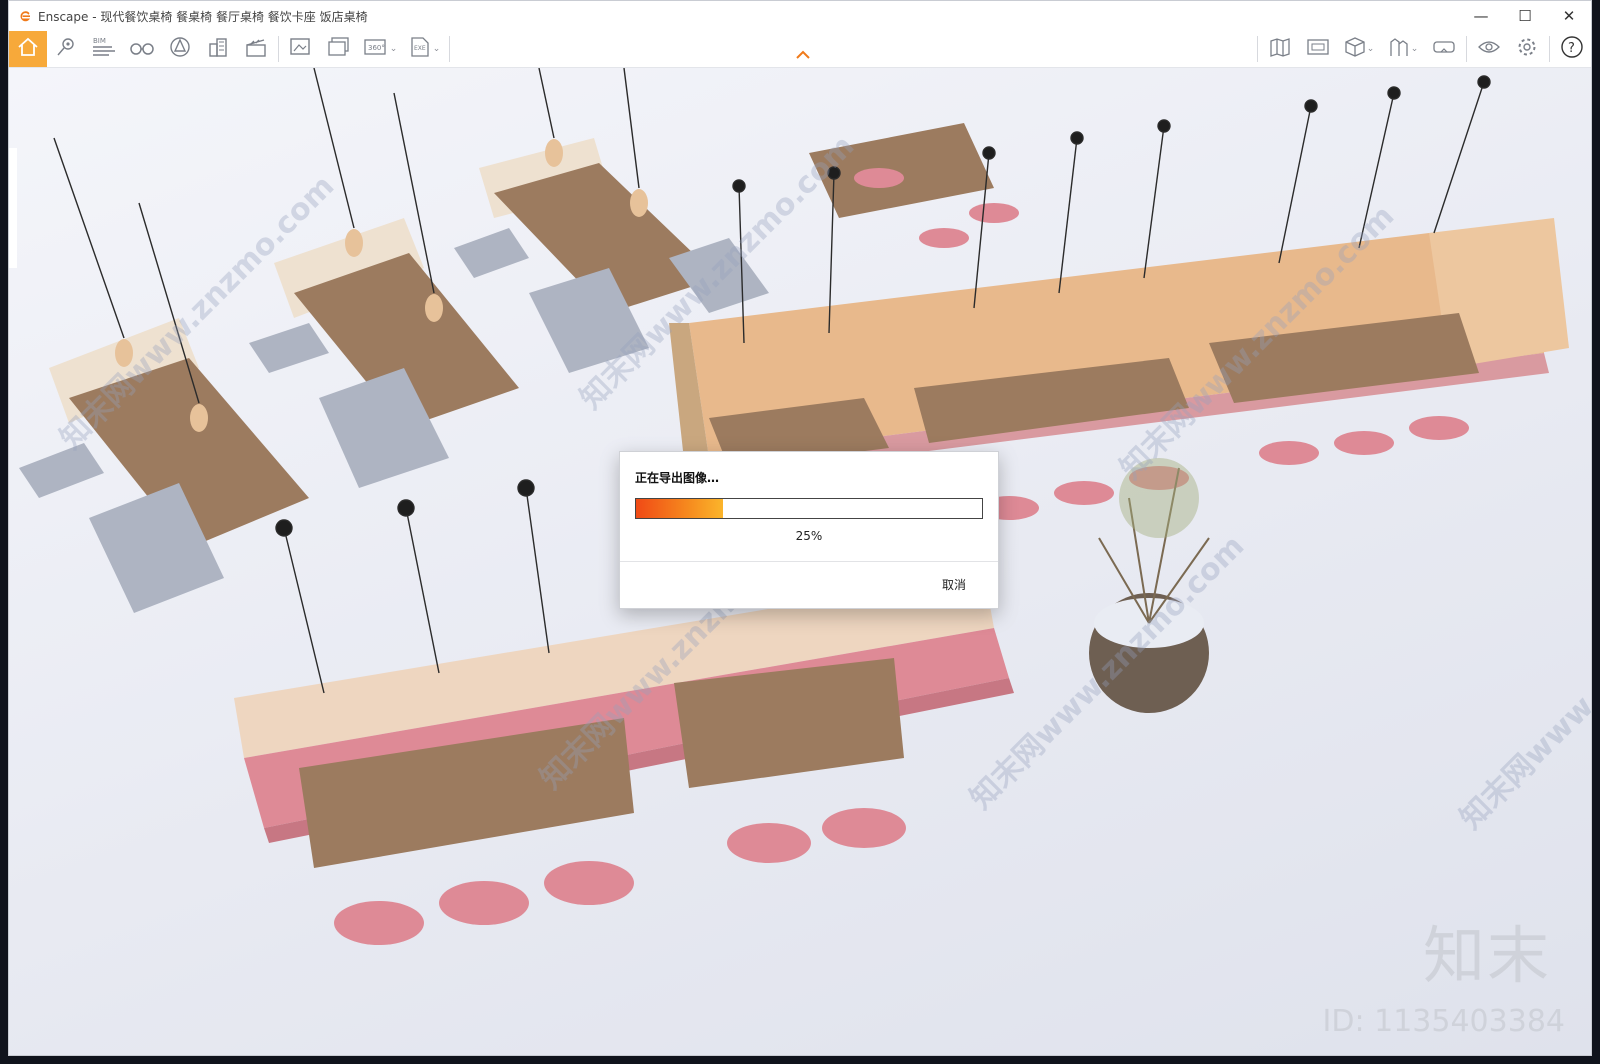 This screenshot has width=1600, height=1064. I want to click on orthographic-button, so click(1318, 49).